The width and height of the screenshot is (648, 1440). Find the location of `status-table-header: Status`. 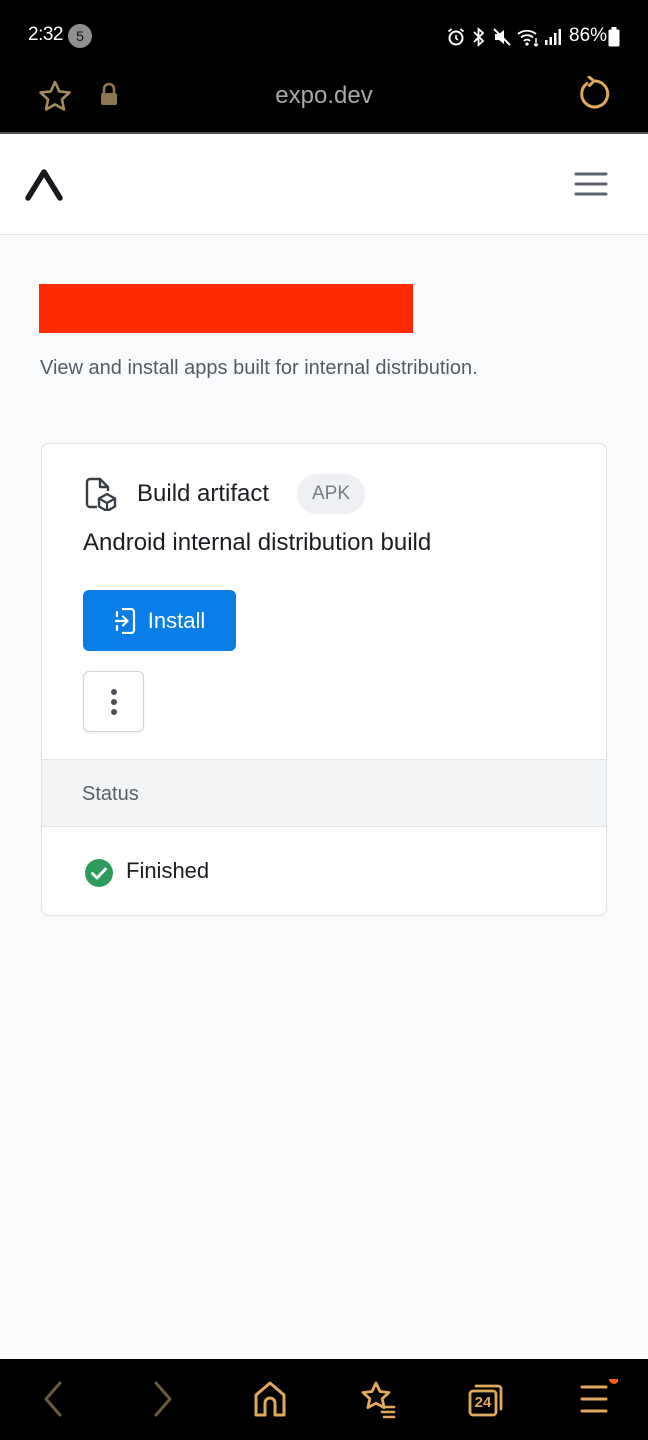

status-table-header: Status is located at coordinates (324, 793).